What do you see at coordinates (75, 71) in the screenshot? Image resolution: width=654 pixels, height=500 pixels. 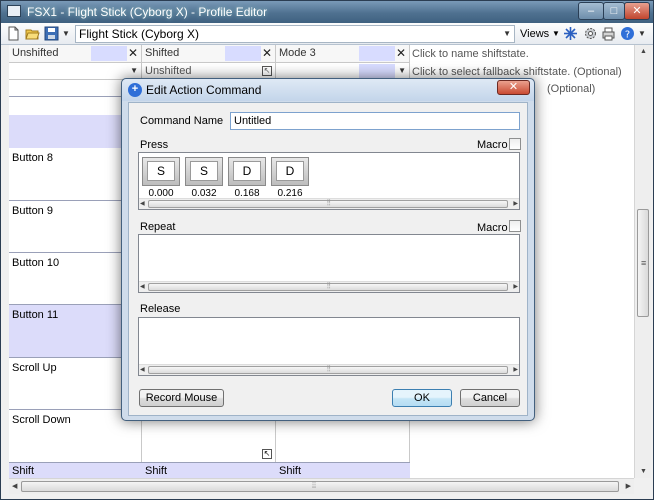 I see `fallback-select-unshifted: ▼` at bounding box center [75, 71].